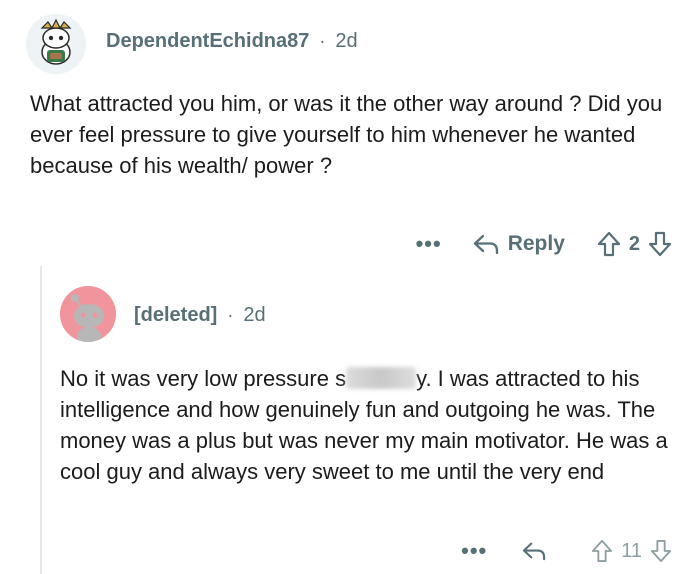  I want to click on comment-meta: DependentEchidna87 · 2d, so click(232, 41).